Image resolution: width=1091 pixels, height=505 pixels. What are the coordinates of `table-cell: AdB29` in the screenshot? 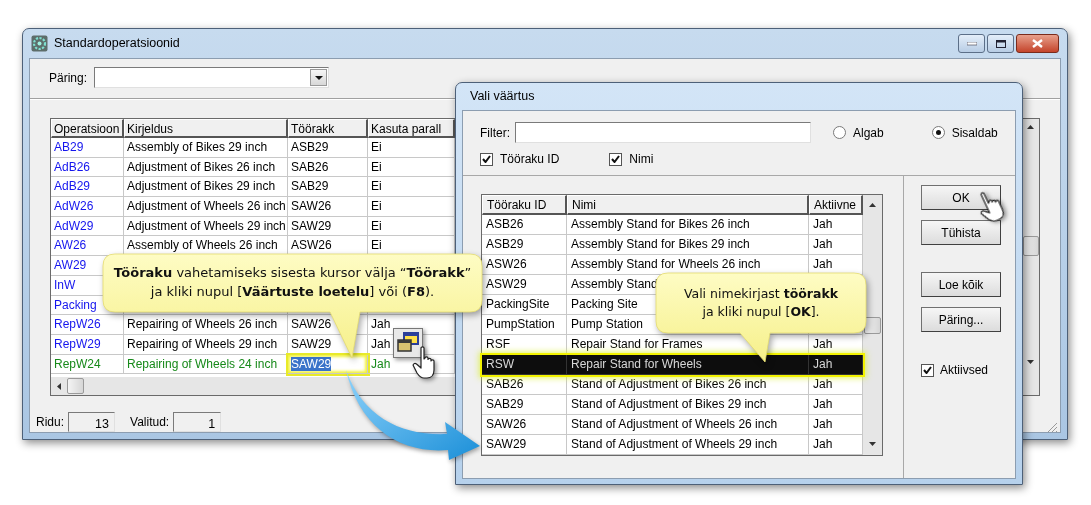 It's located at (72, 186).